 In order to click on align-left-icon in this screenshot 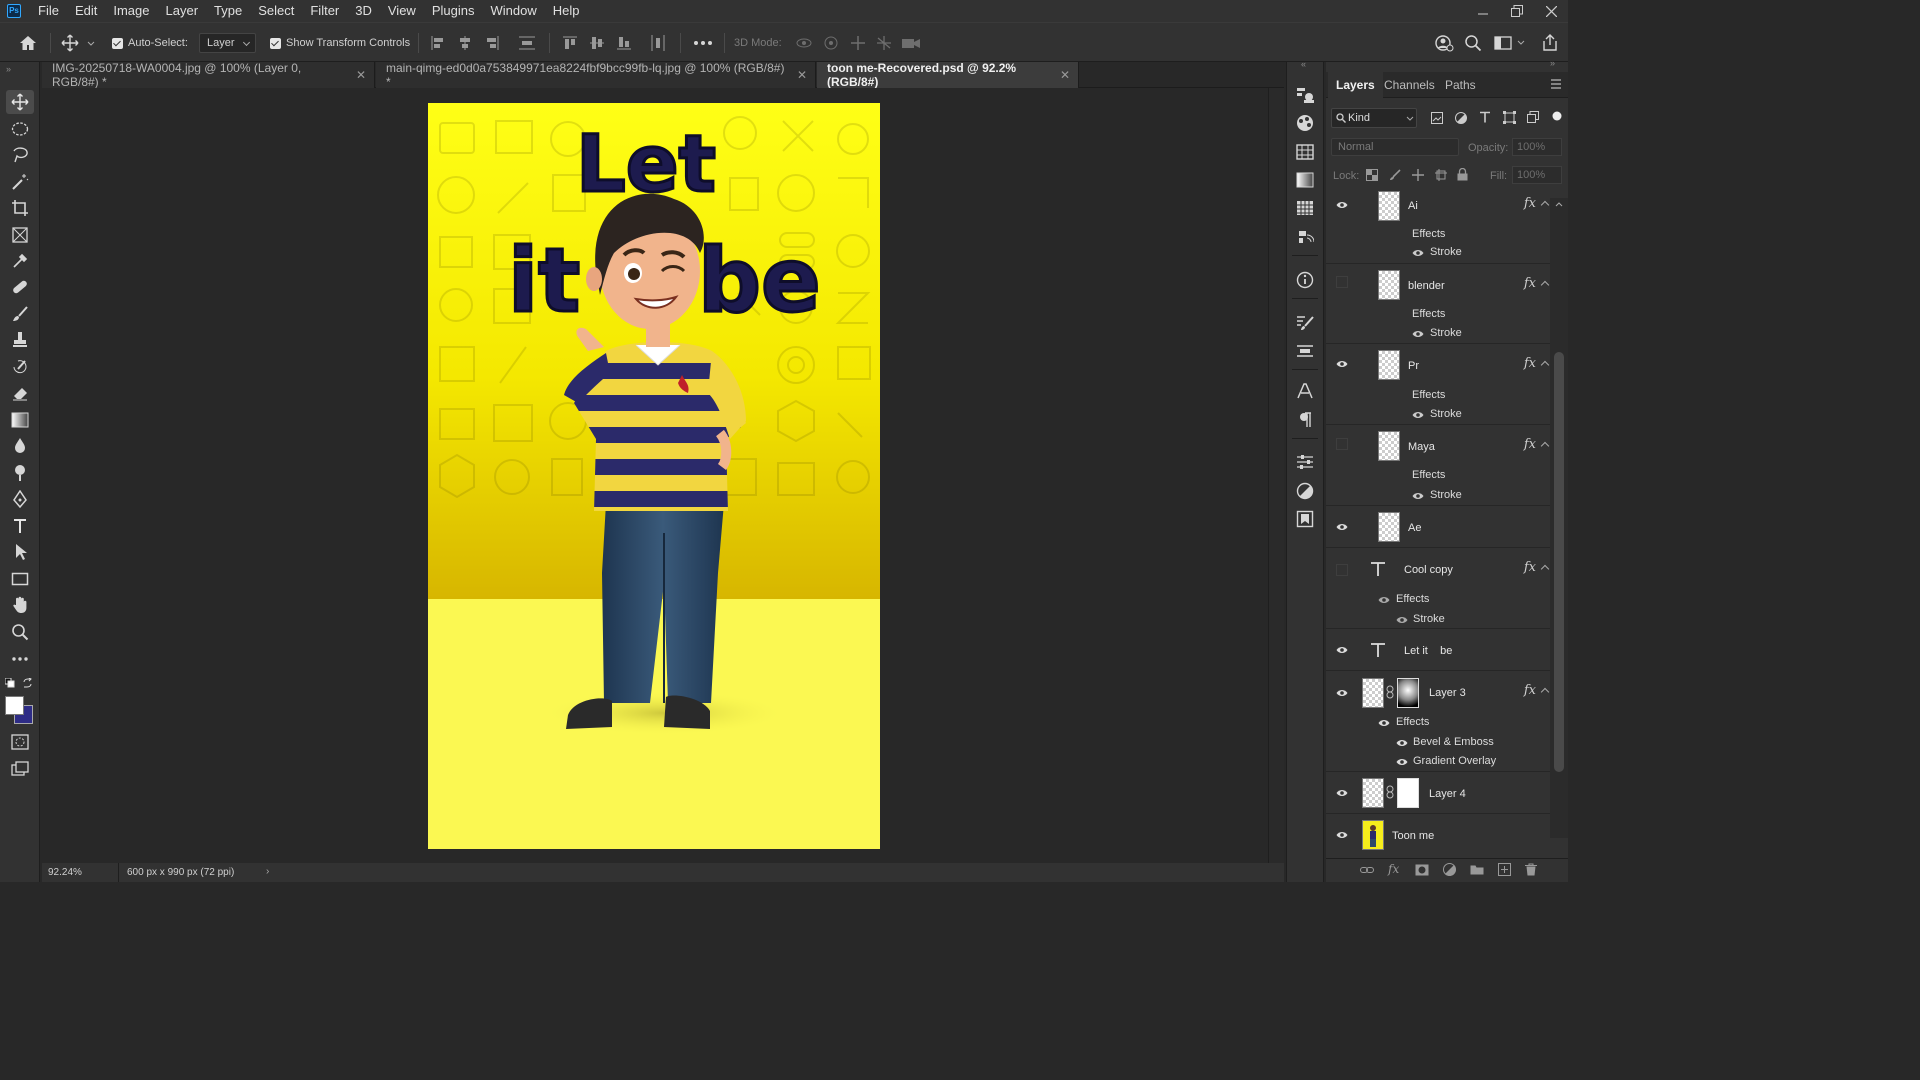, I will do `click(438, 43)`.